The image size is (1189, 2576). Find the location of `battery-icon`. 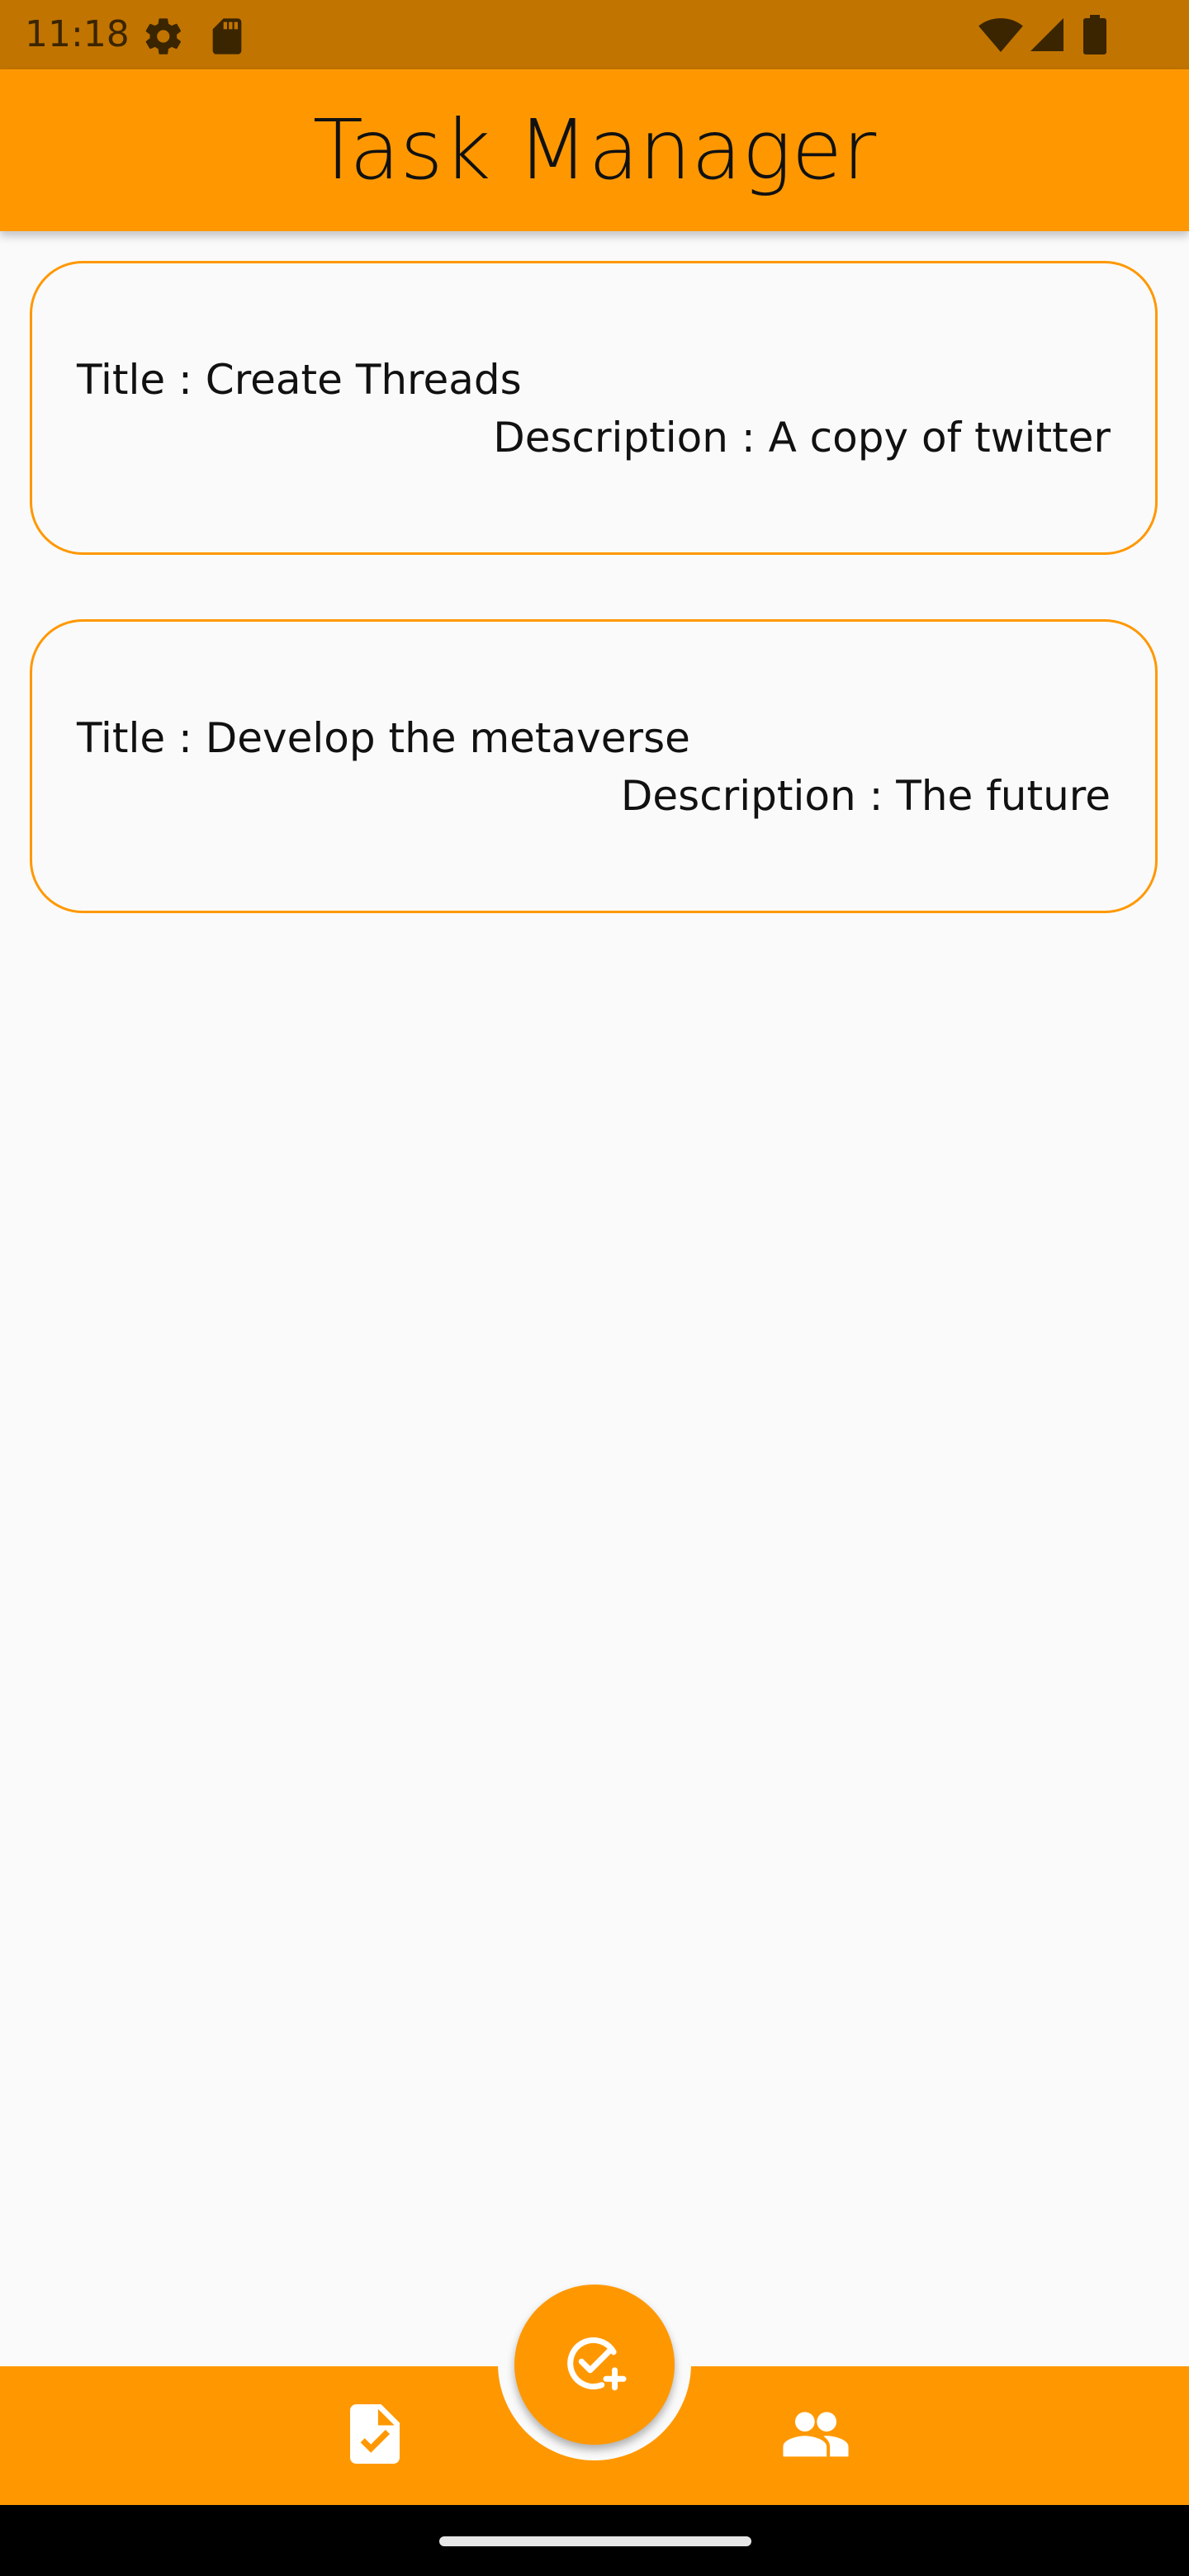

battery-icon is located at coordinates (1094, 36).